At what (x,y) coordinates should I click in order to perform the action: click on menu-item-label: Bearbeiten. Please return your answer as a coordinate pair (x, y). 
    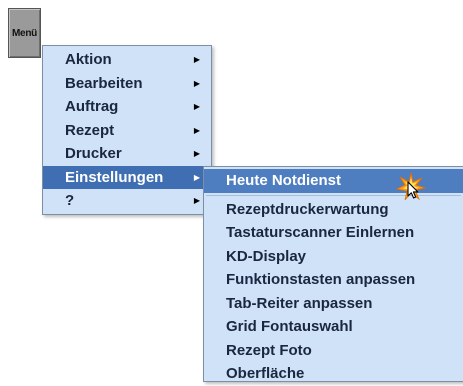
    Looking at the image, I should click on (104, 83).